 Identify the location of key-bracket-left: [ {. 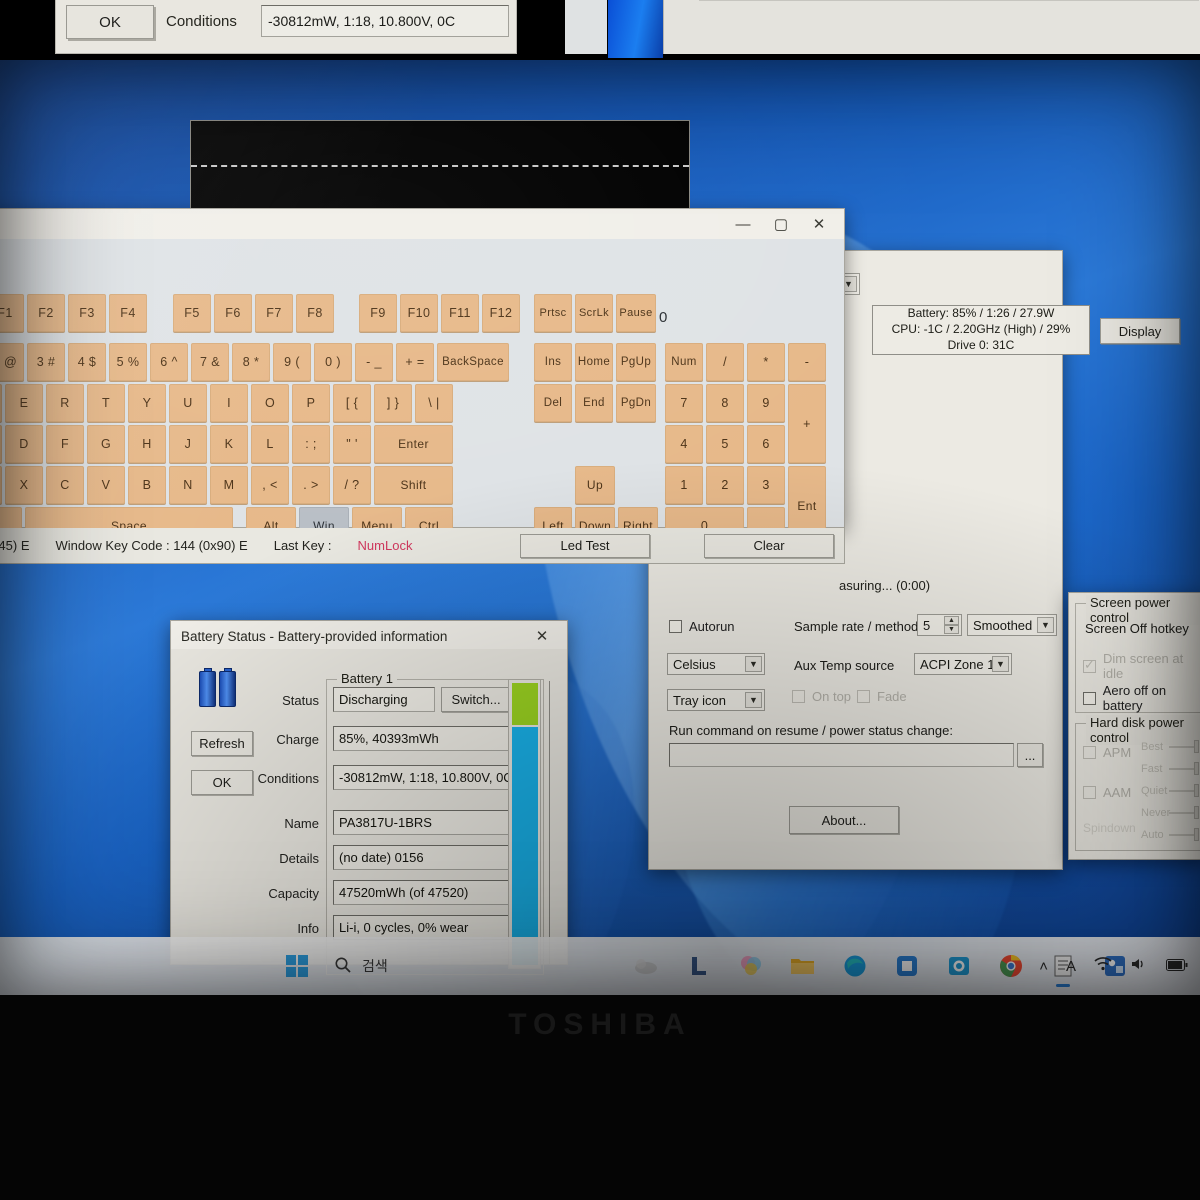
(352, 403).